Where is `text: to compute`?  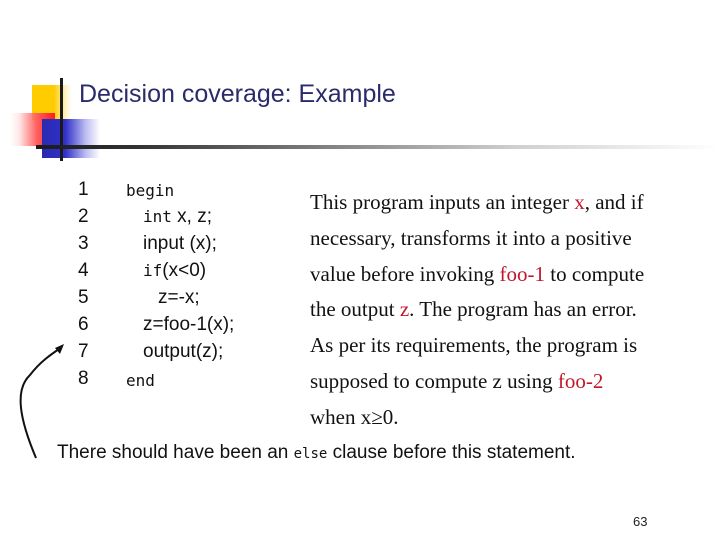 text: to compute is located at coordinates (595, 273).